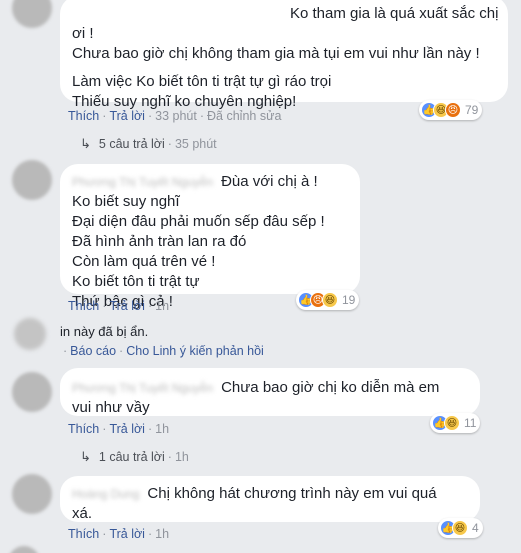  Describe the element at coordinates (111, 407) in the screenshot. I see `comment-text: vui như vầy` at that location.